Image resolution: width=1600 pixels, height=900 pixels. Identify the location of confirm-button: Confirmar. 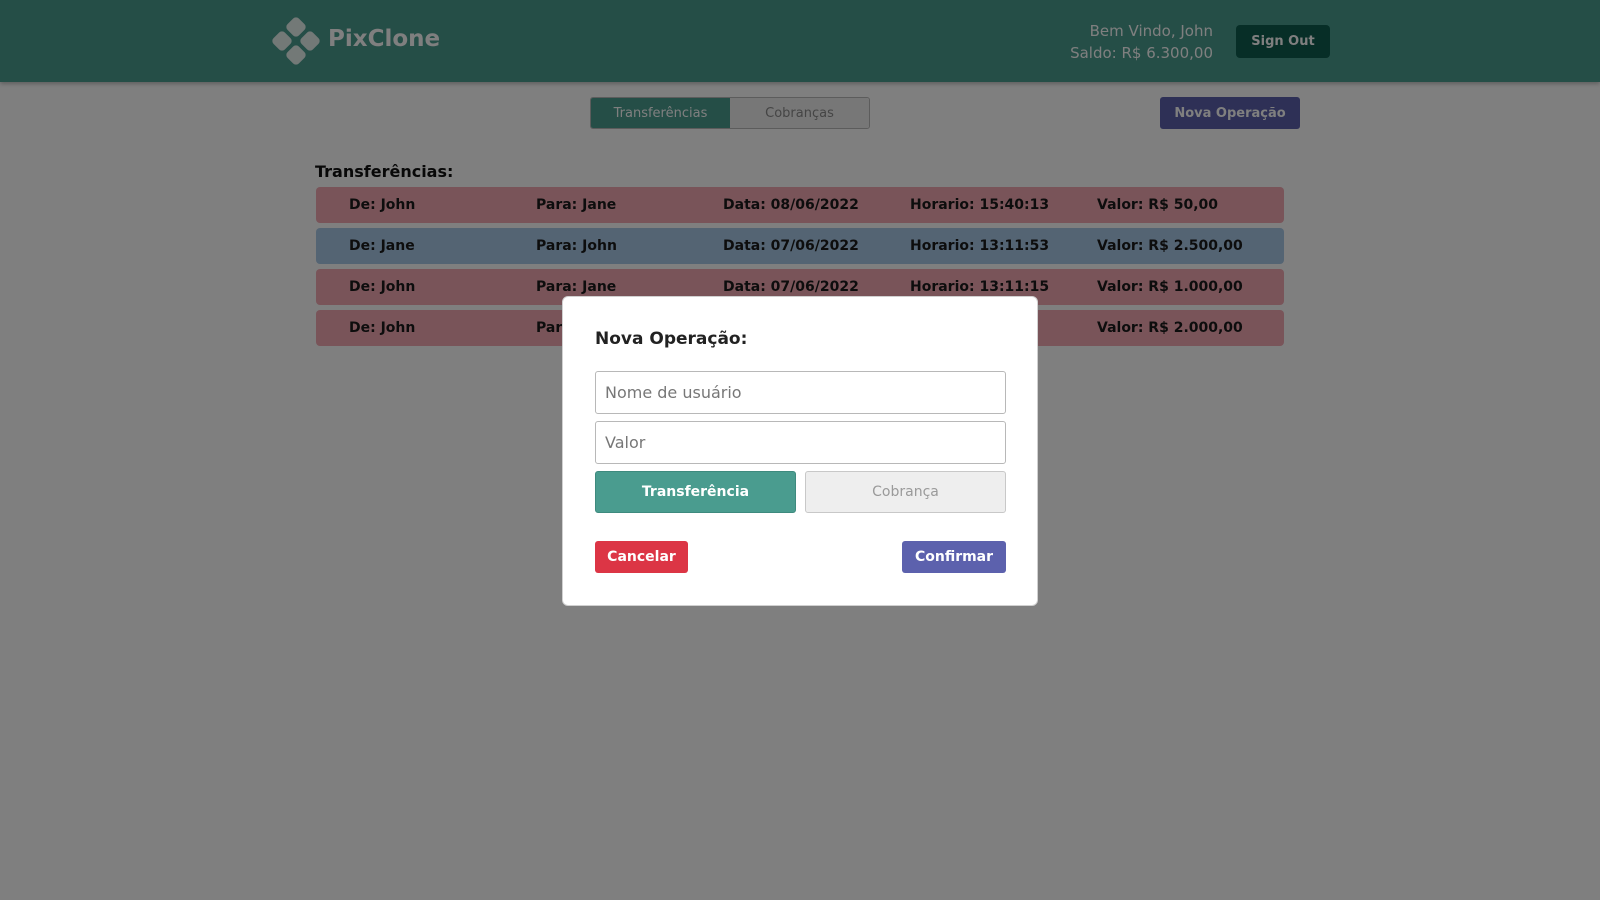
(954, 557).